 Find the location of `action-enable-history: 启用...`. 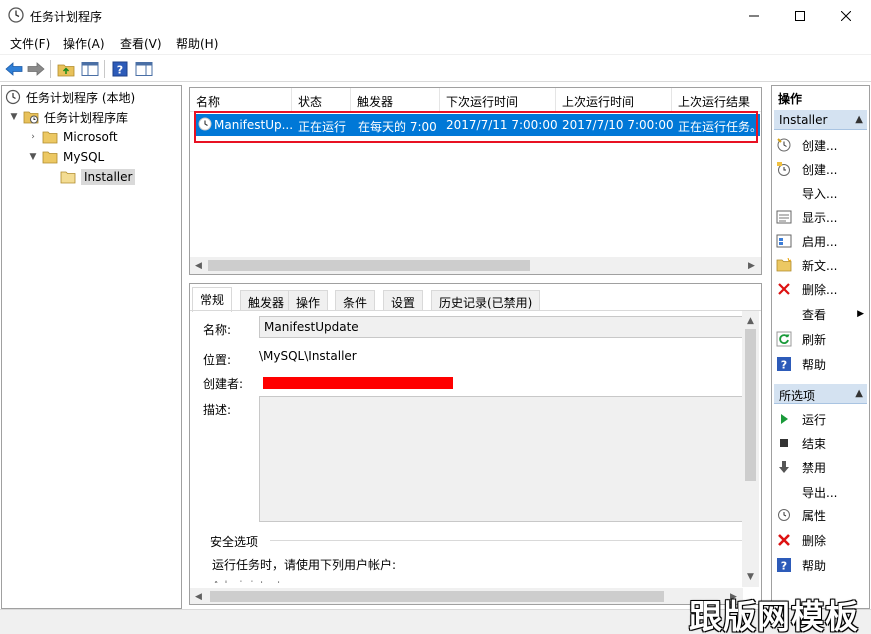

action-enable-history: 启用... is located at coordinates (821, 241).